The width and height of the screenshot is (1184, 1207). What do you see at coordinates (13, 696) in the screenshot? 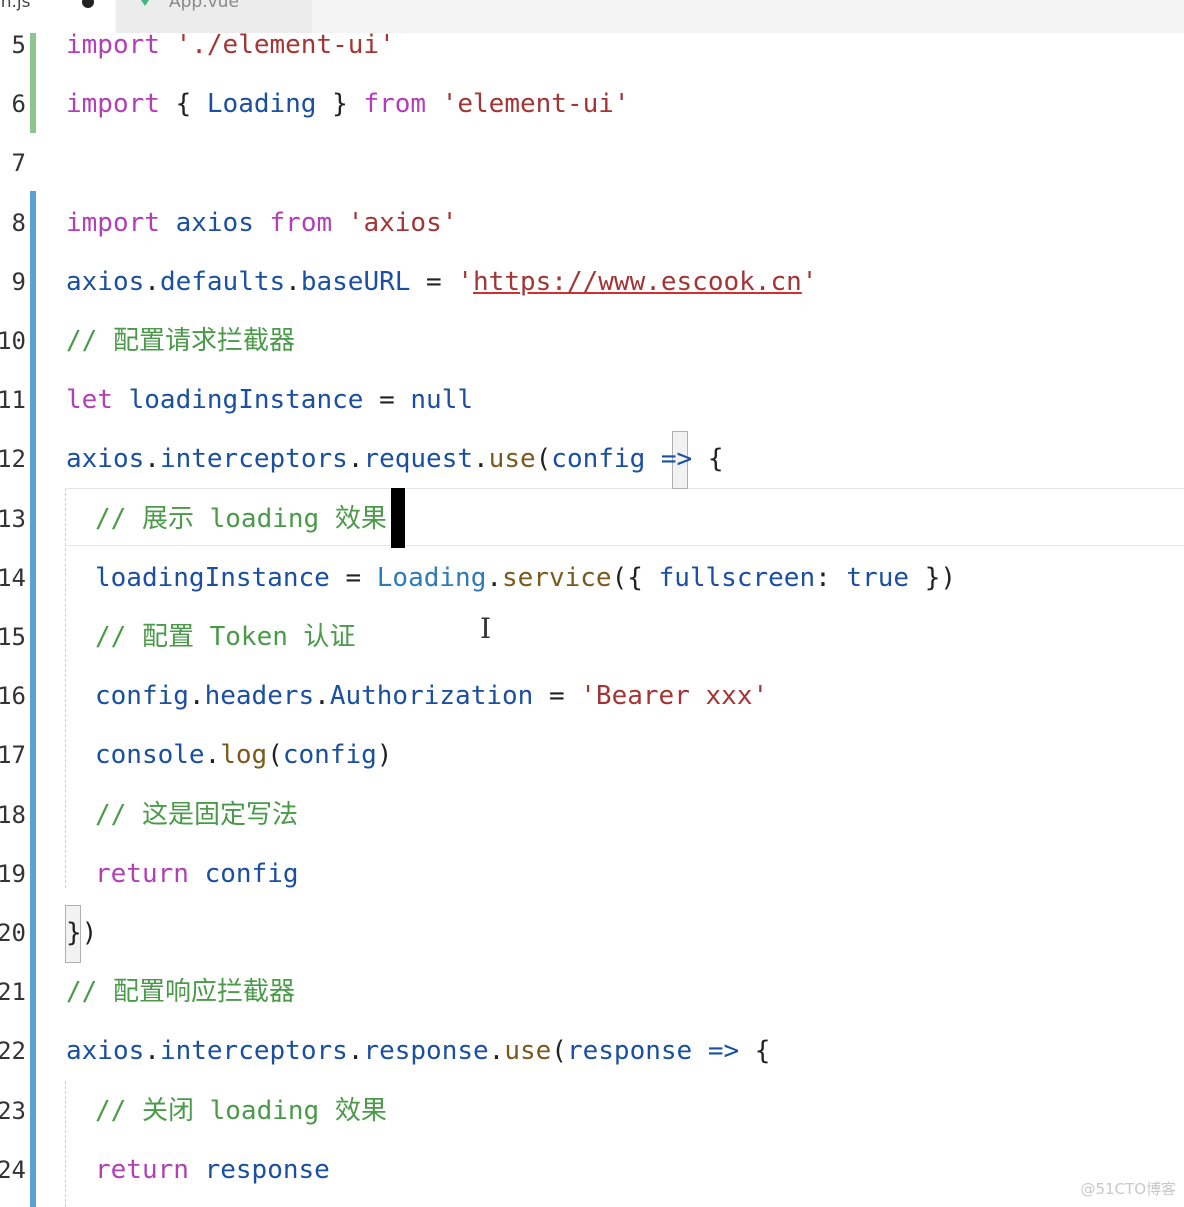
I see `line-number: 16` at bounding box center [13, 696].